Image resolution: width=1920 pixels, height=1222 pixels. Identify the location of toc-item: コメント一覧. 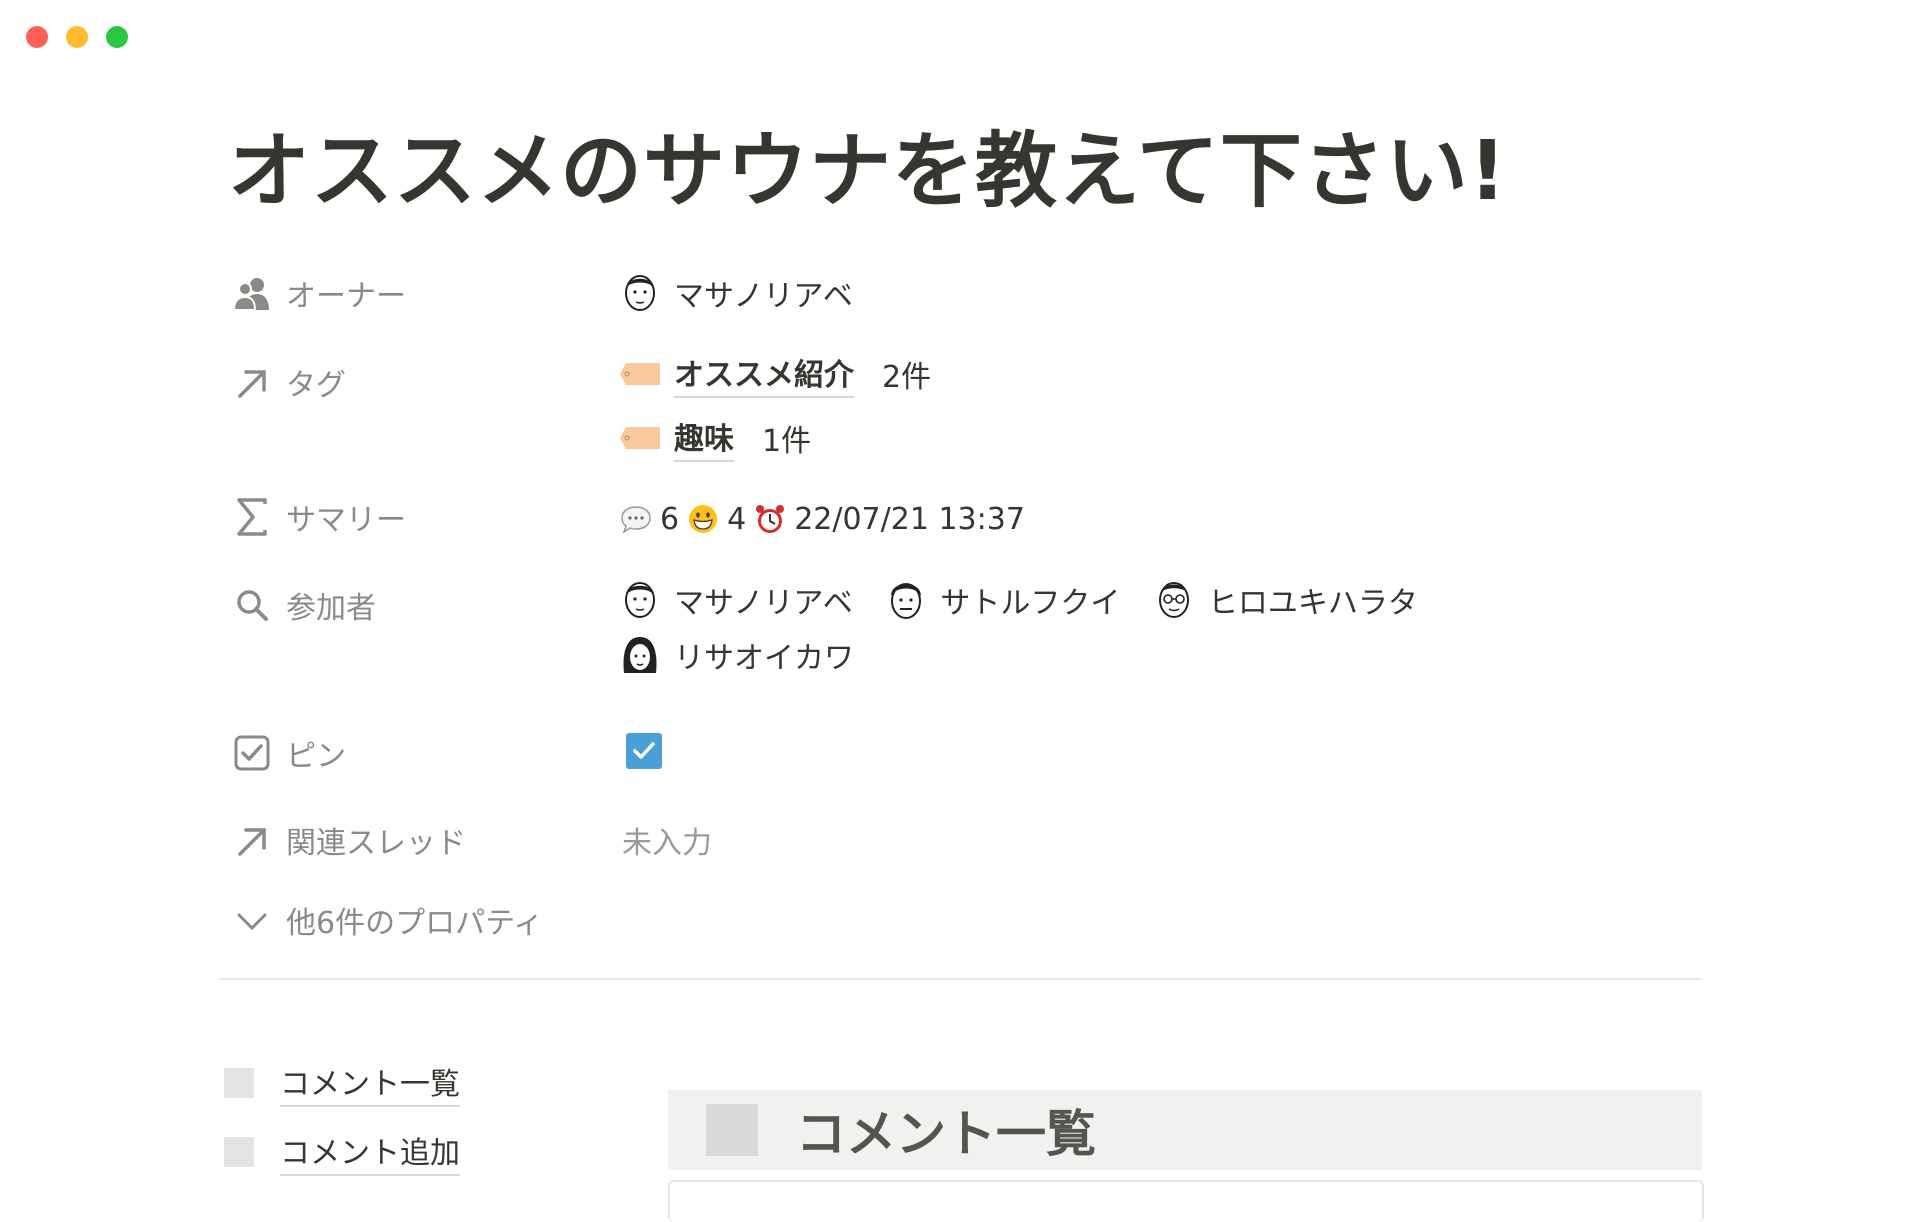
(342, 1084).